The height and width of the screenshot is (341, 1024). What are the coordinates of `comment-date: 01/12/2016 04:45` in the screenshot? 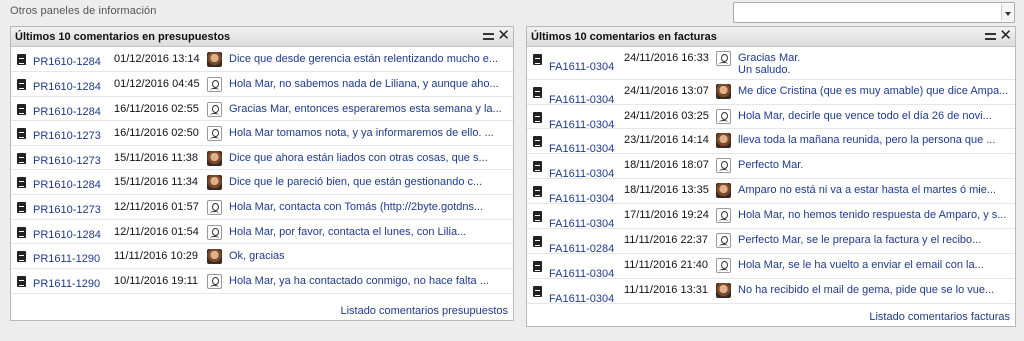 It's located at (157, 84).